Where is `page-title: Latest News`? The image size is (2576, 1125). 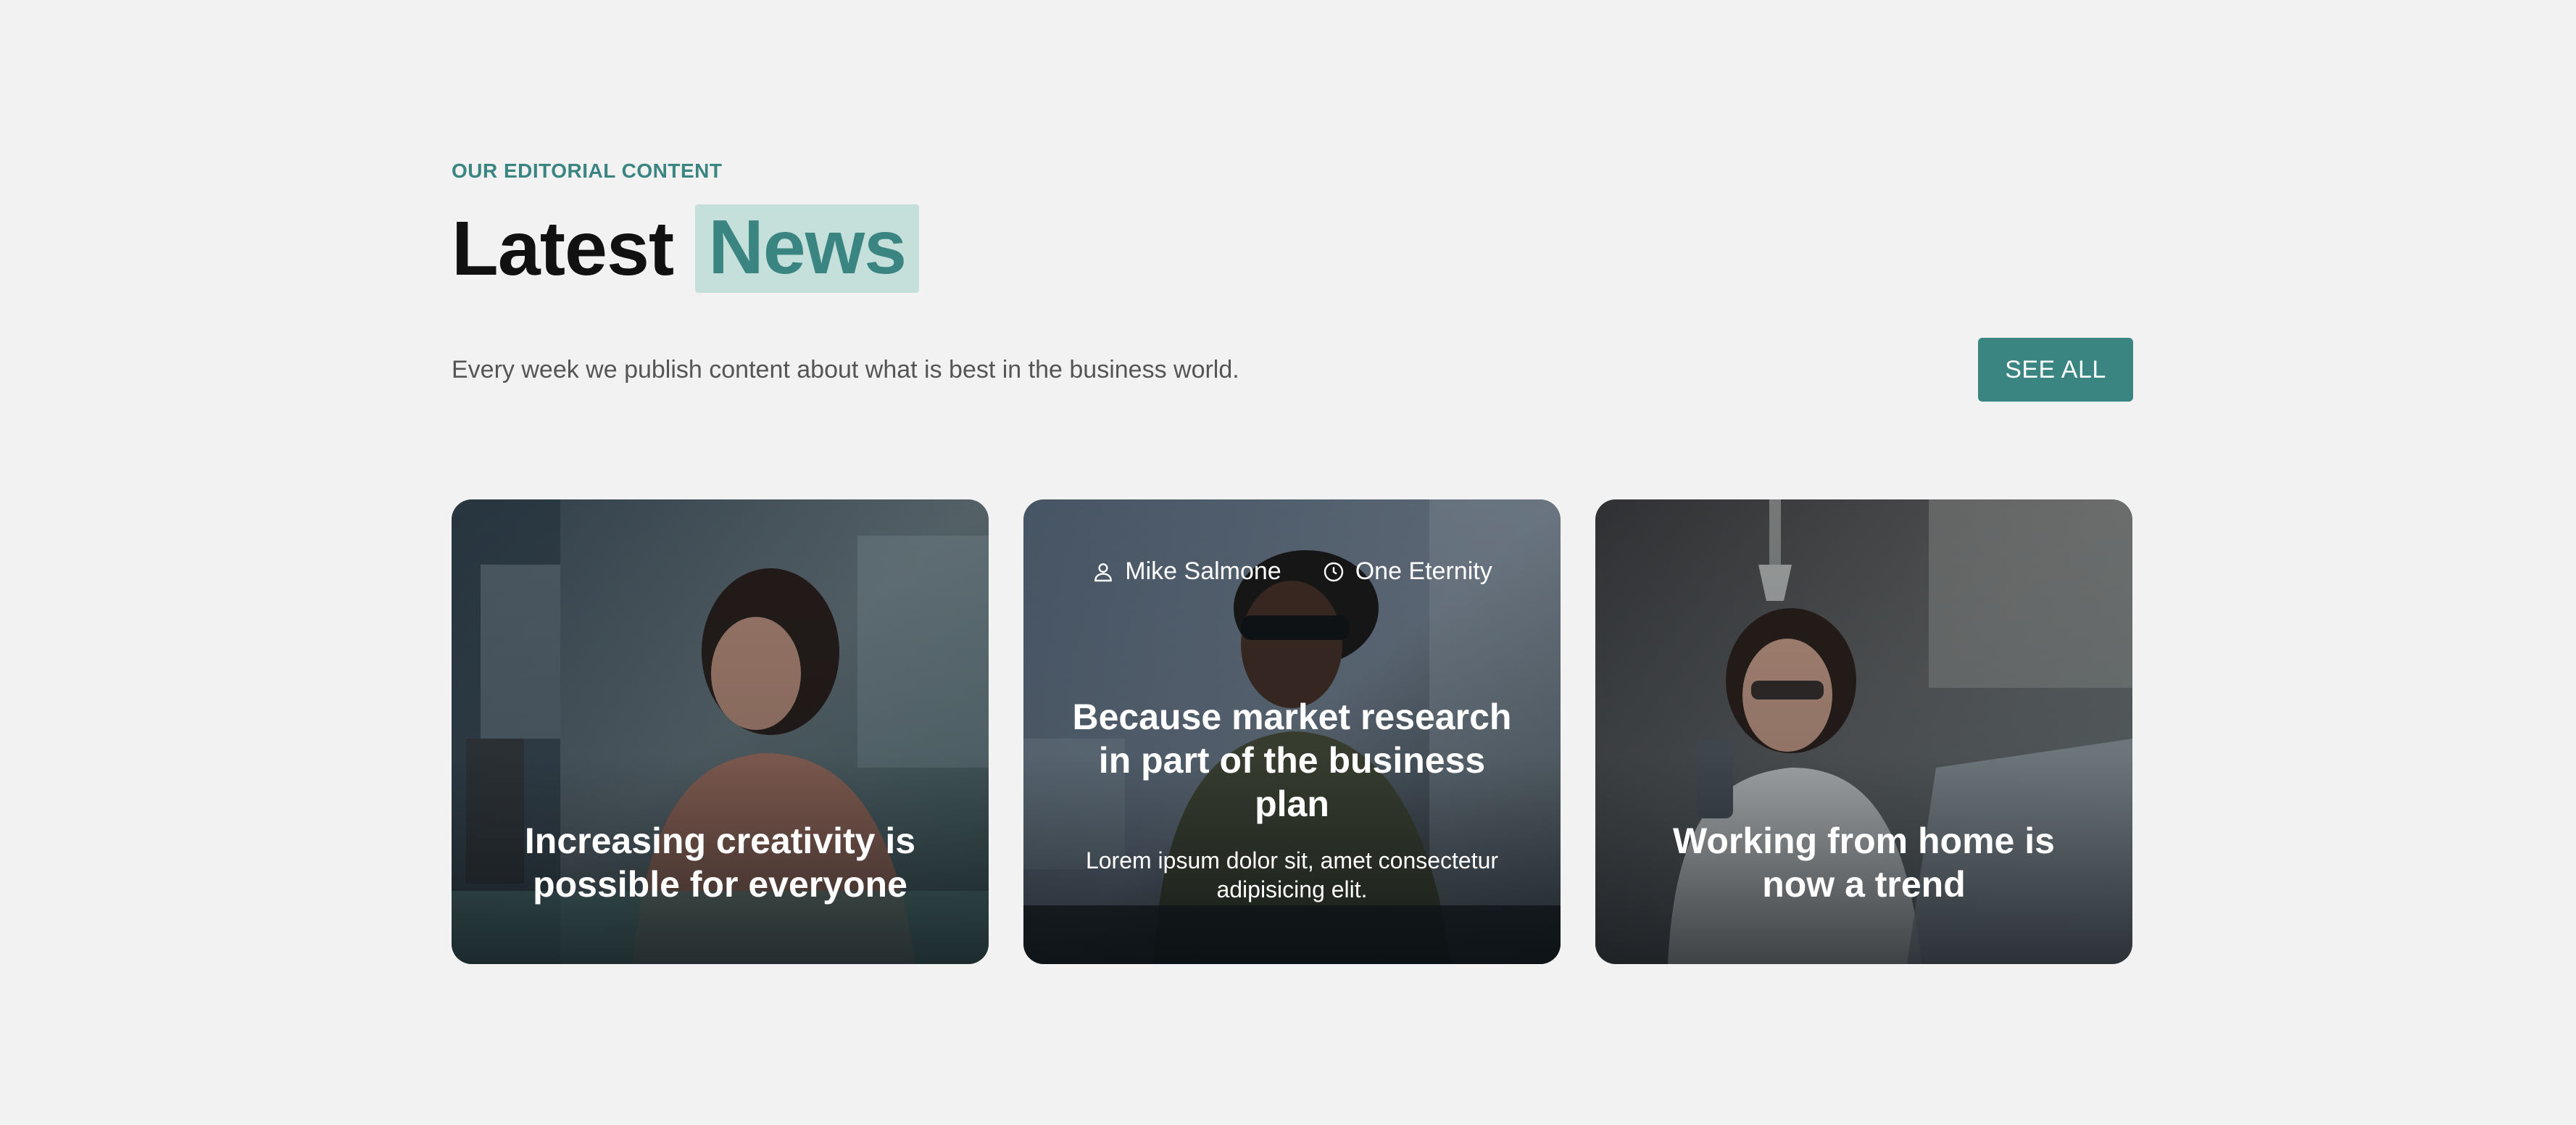 page-title: Latest News is located at coordinates (1292, 248).